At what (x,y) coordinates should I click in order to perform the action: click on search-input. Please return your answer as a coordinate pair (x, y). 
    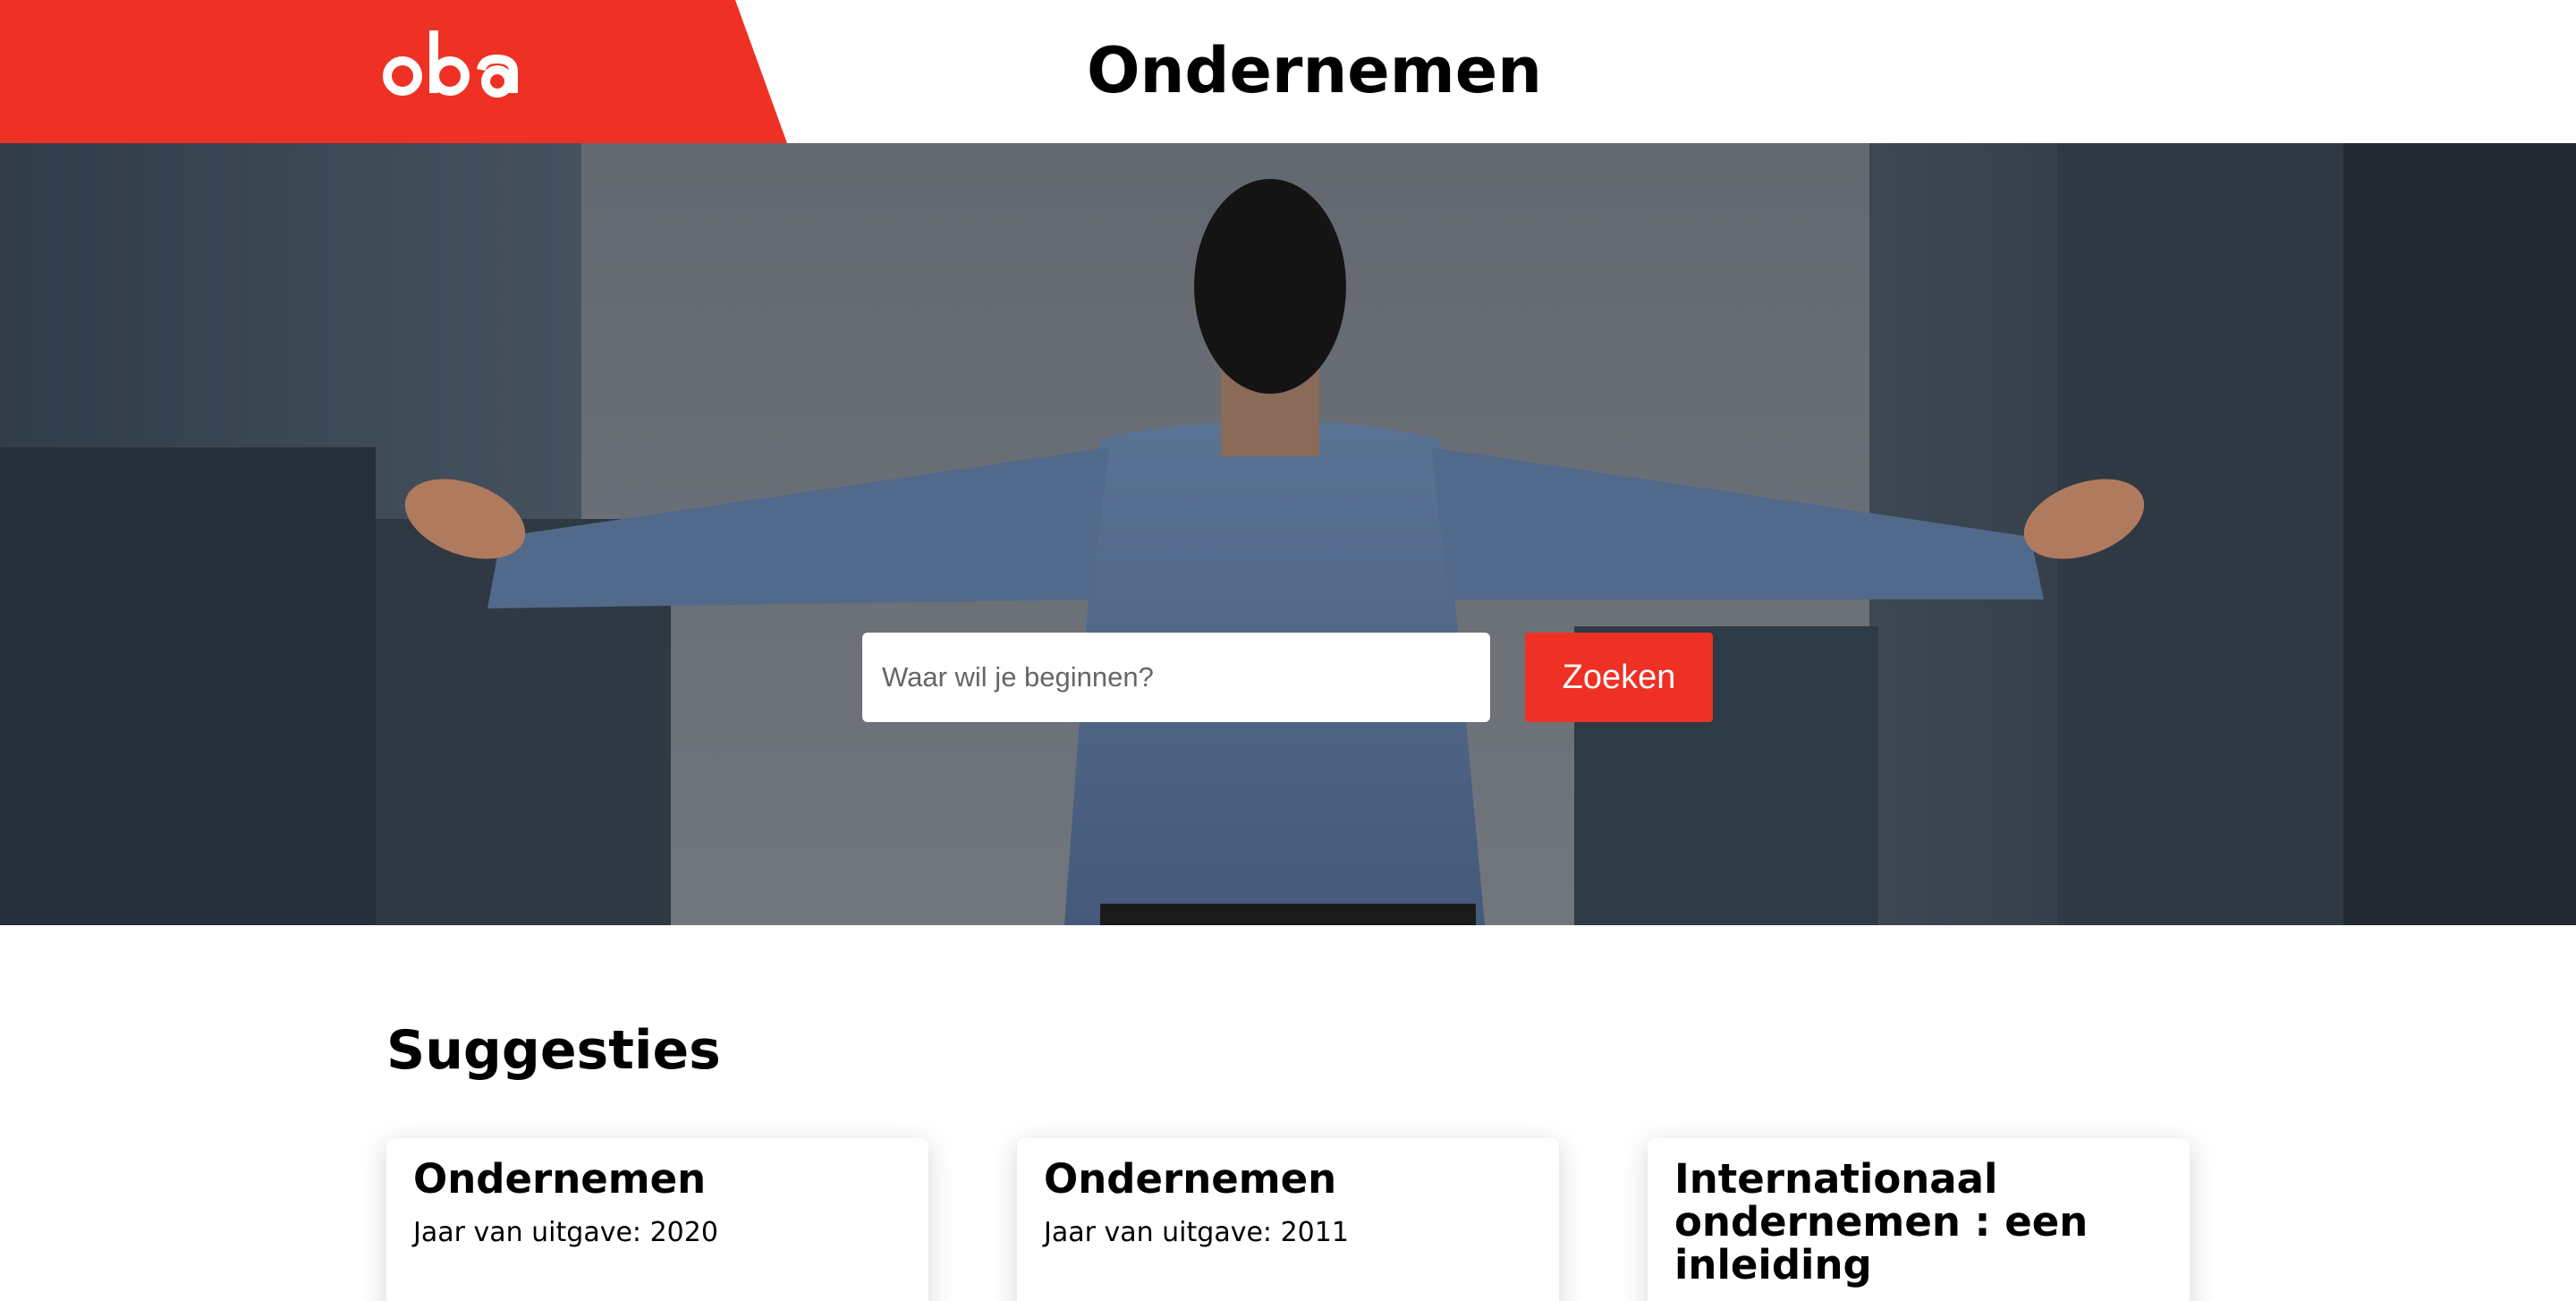
    Looking at the image, I should click on (1176, 677).